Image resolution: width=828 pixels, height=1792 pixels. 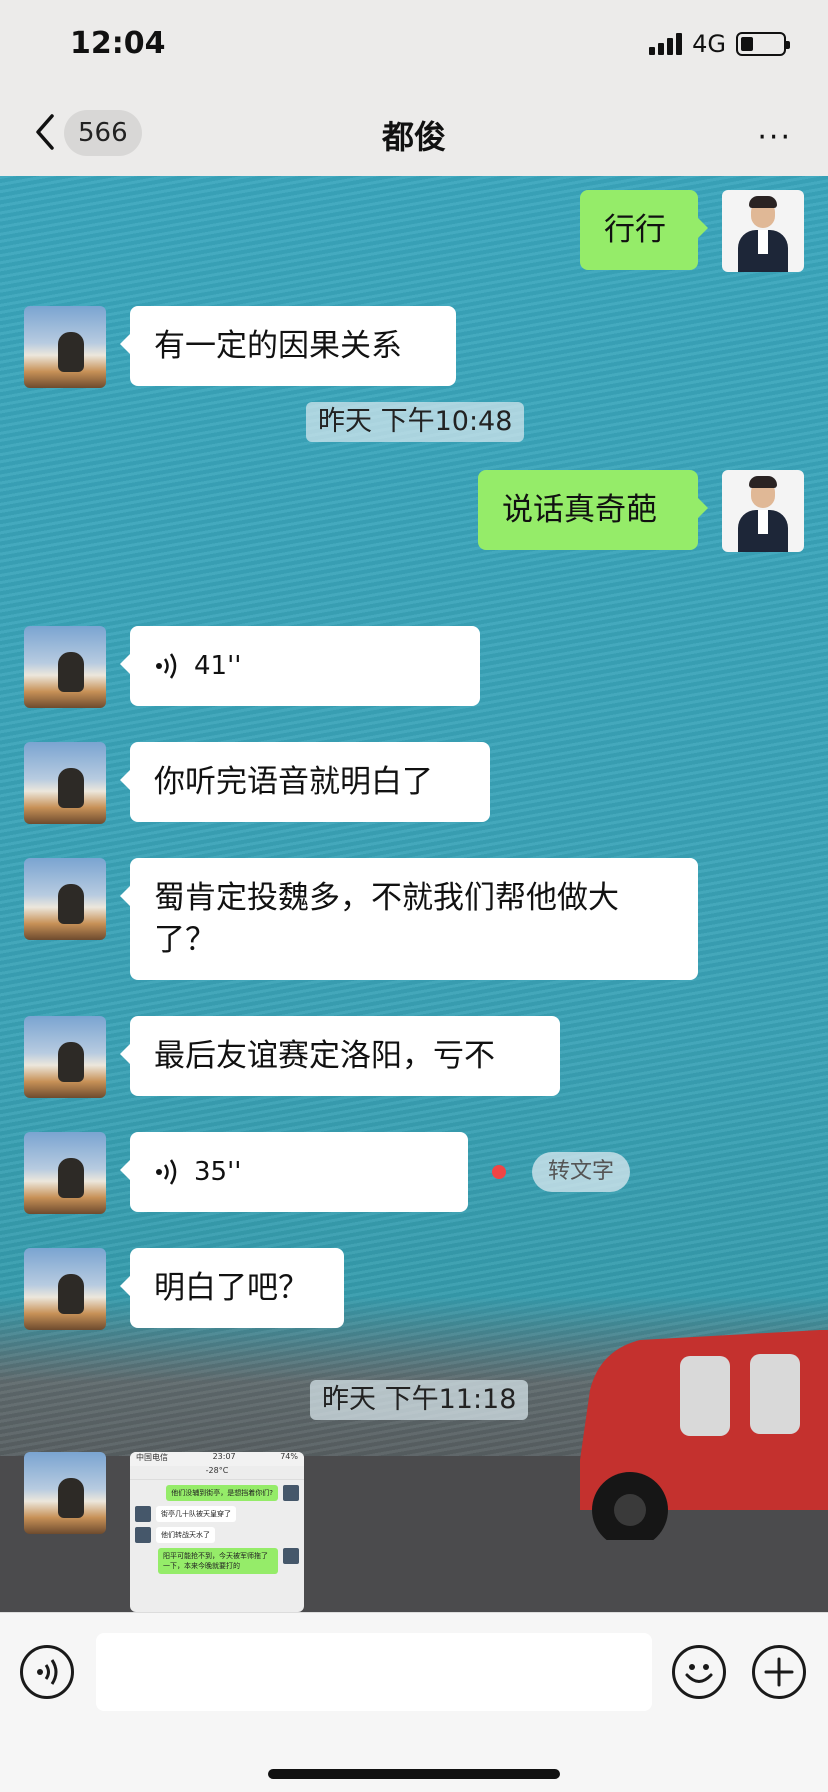 I want to click on voice-input-button, so click(x=47, y=1672).